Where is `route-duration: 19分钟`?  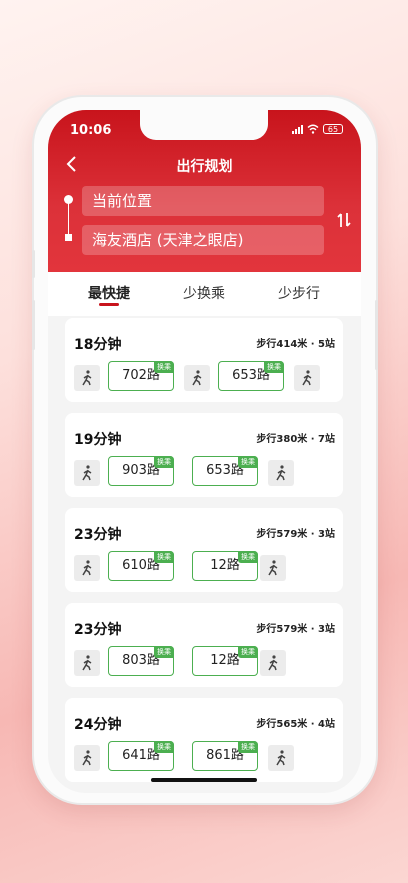 route-duration: 19分钟 is located at coordinates (98, 440).